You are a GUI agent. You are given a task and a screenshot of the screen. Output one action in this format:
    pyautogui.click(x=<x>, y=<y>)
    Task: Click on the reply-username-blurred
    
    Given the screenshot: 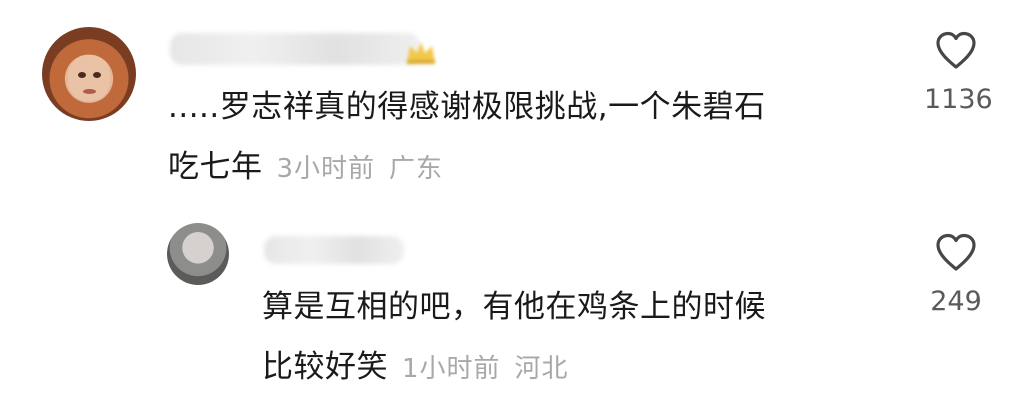 What is the action you would take?
    pyautogui.click(x=334, y=250)
    